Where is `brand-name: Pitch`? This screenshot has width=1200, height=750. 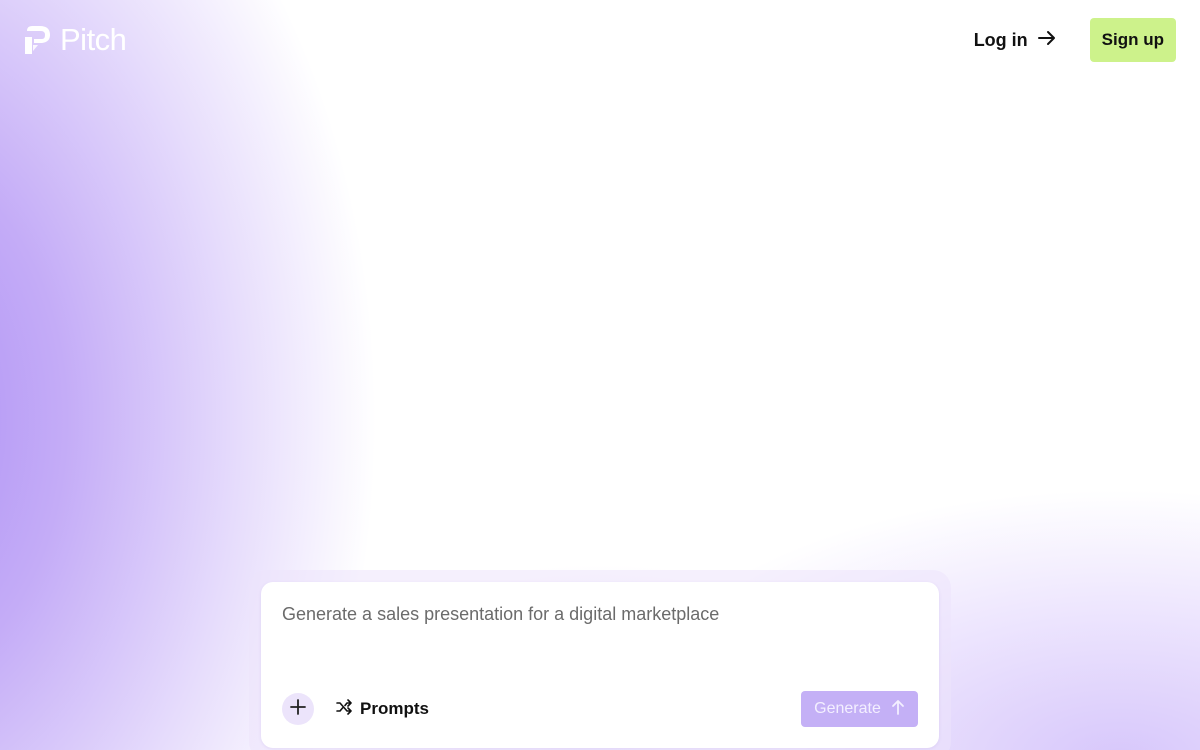
brand-name: Pitch is located at coordinates (93, 39).